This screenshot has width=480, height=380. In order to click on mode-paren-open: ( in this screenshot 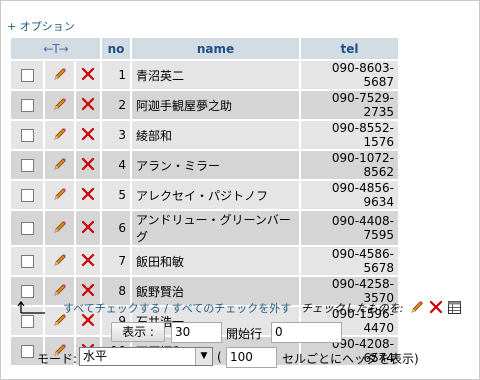, I will do `click(219, 357)`.